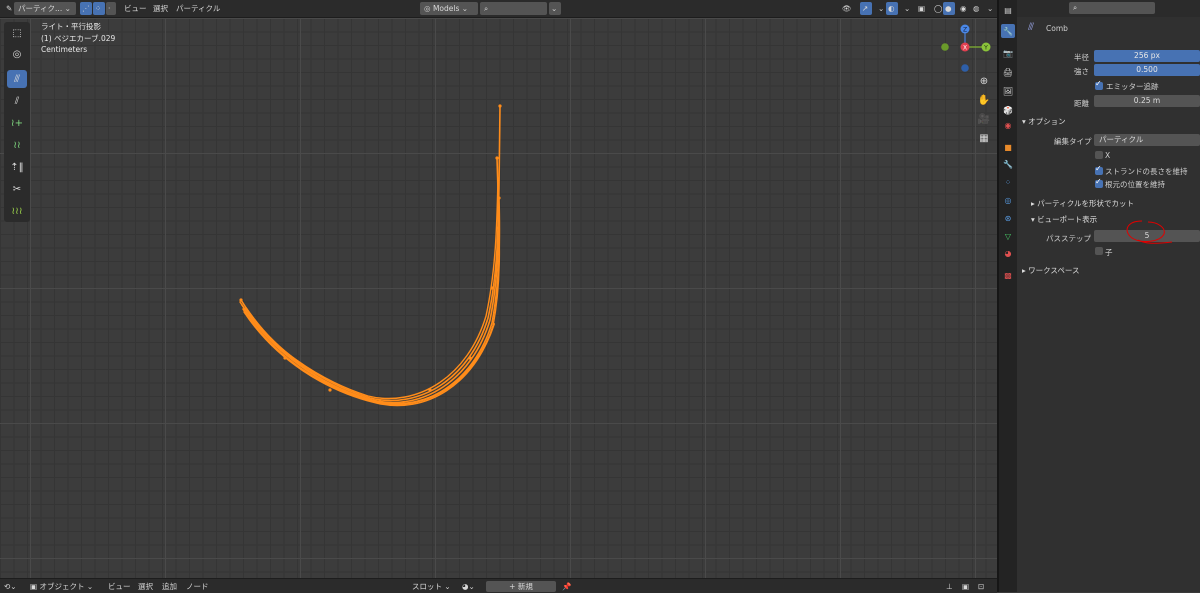 This screenshot has height=593, width=1200. I want to click on visibility-button: 👁, so click(847, 8).